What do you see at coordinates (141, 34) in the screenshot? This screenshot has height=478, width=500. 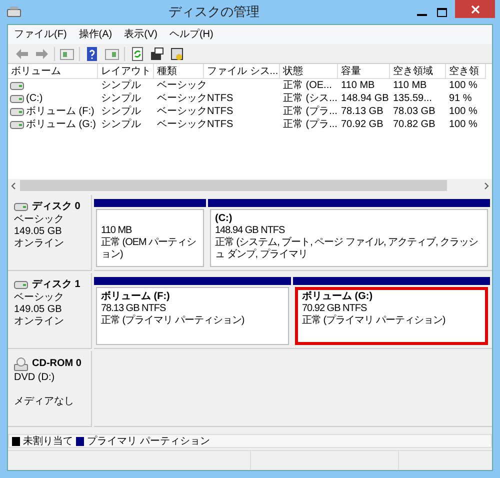 I see `menu-item: 表示(V)` at bounding box center [141, 34].